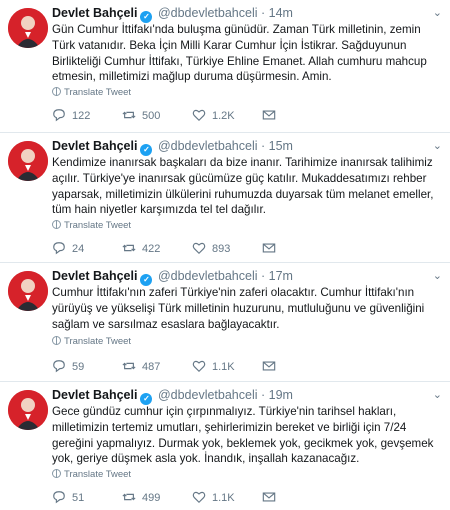 The image size is (450, 510). I want to click on tweet-actions: 51 499 1.1K, so click(202, 498).